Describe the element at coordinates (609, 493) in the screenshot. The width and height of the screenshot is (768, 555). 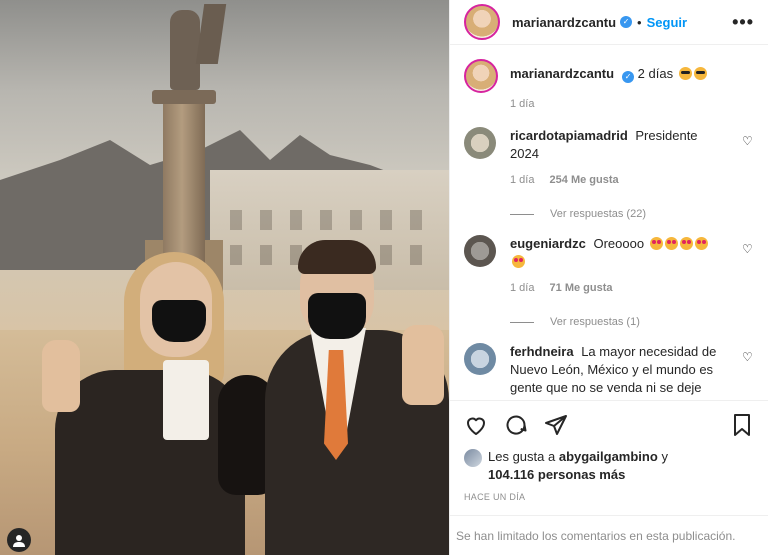
I see `post-timestamp: HACE UN DÍA` at that location.